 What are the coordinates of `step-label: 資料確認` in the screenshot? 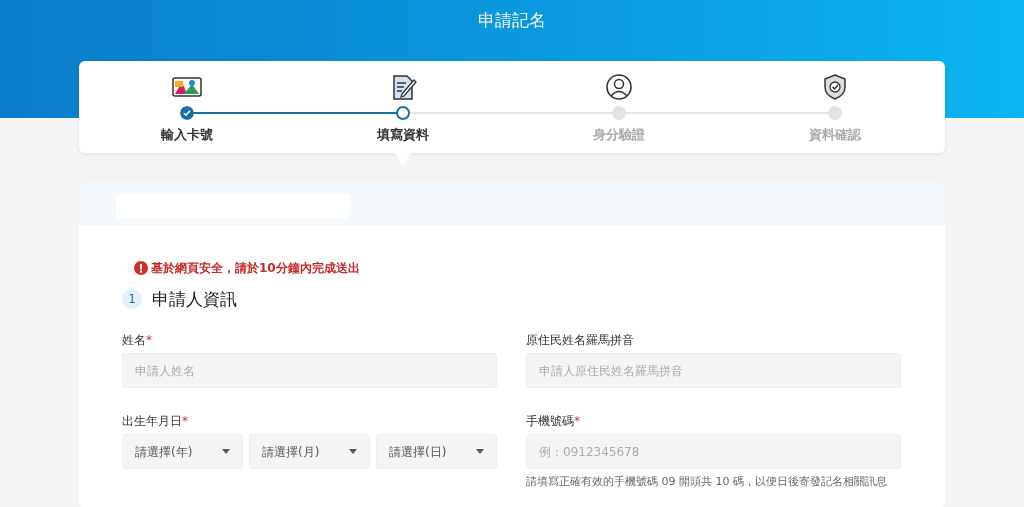 It's located at (835, 135).